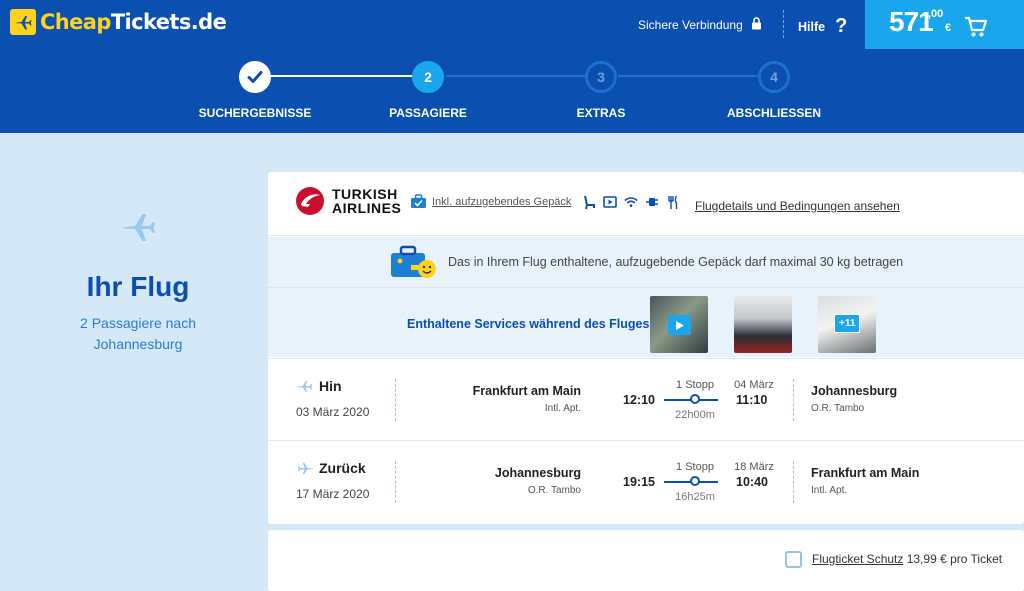 The height and width of the screenshot is (591, 1024). What do you see at coordinates (138, 228) in the screenshot?
I see `plane-icon` at bounding box center [138, 228].